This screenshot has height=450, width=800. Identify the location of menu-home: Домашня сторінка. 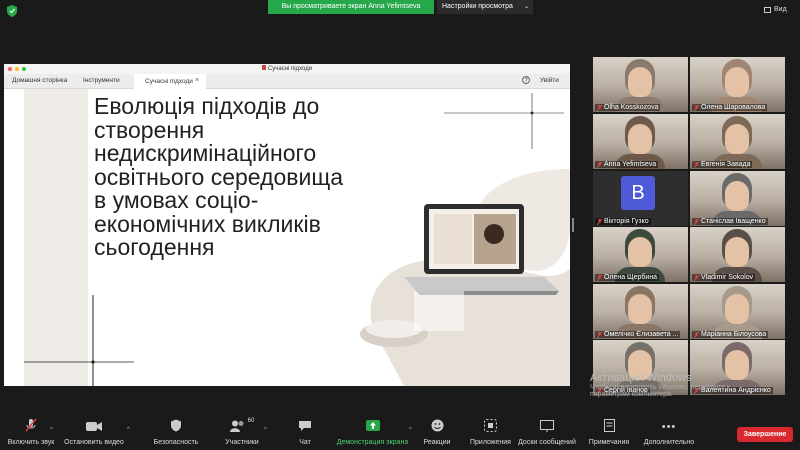
(39, 80).